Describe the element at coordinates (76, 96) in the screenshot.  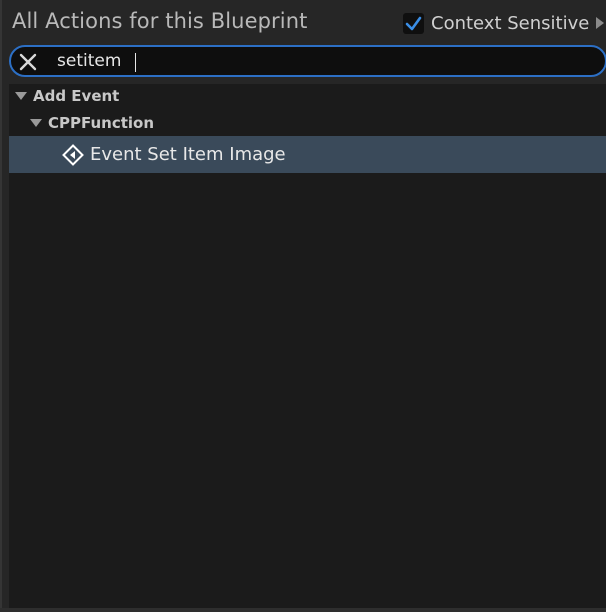
I see `tree-category-label: Add Event` at that location.